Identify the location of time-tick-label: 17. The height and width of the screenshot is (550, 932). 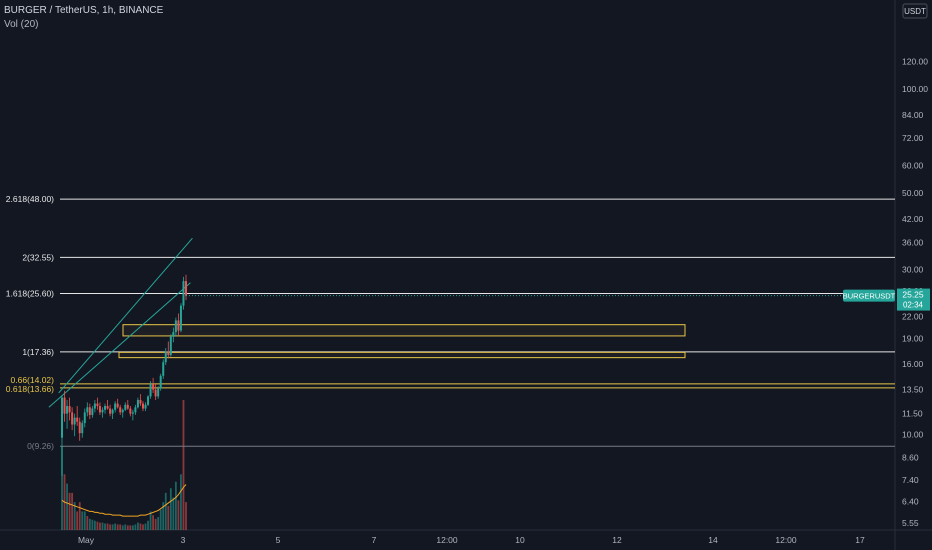
(860, 540).